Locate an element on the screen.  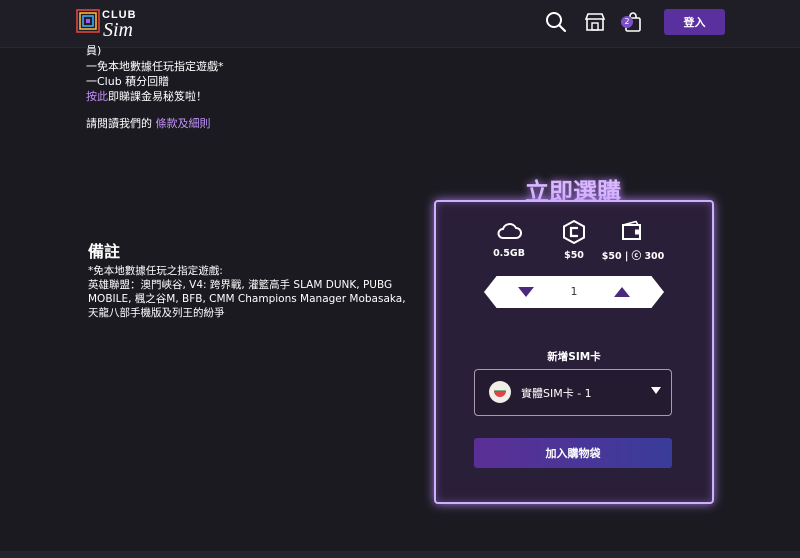
terms-line: 請閱讀我們的 條款及細則 is located at coordinates (148, 123).